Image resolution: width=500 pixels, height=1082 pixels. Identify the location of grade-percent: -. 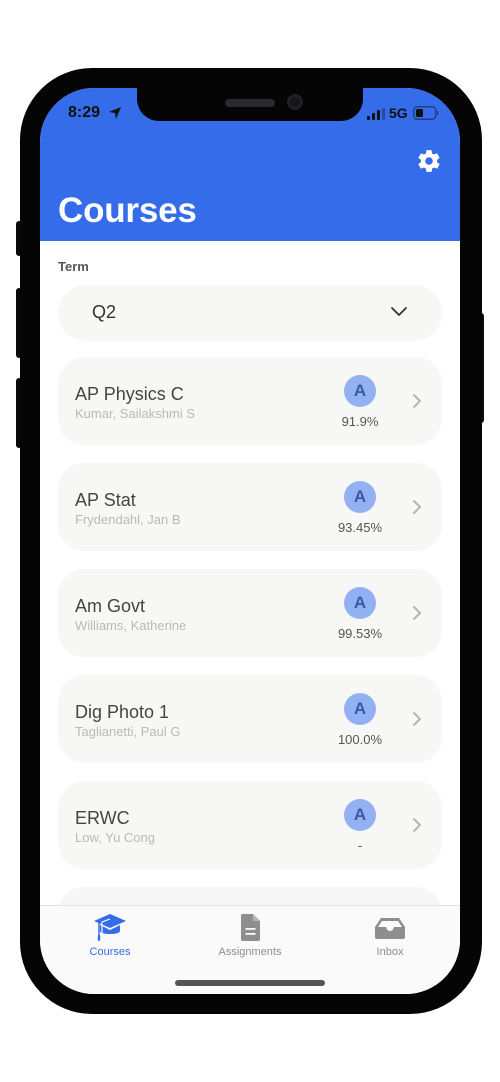
(360, 845).